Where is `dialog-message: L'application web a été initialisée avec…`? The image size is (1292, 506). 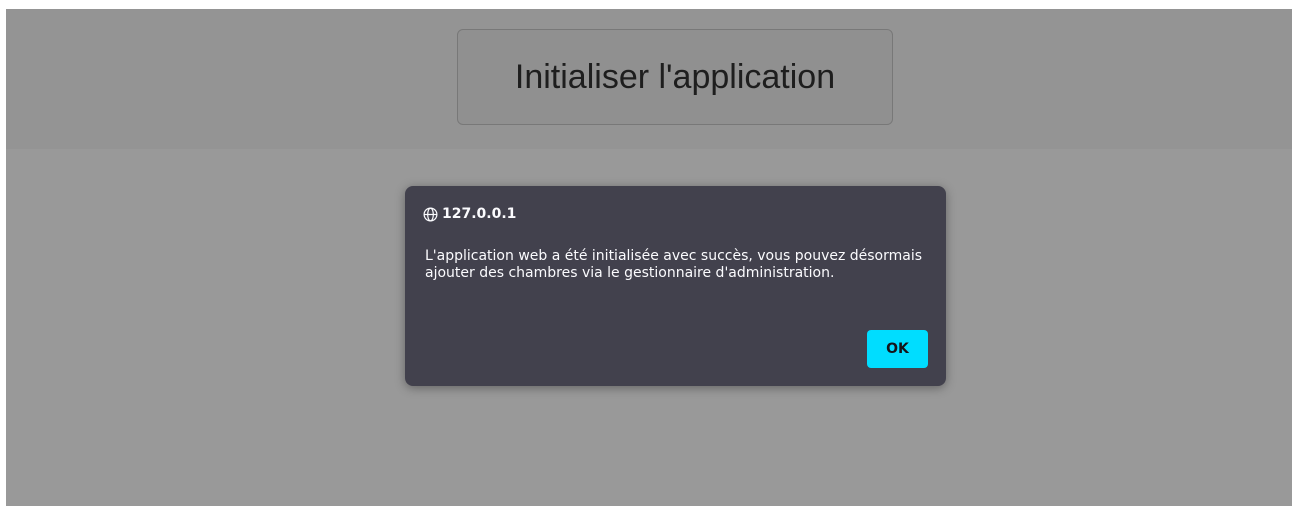
dialog-message: L'application web a été initialisée avec… is located at coordinates (674, 264).